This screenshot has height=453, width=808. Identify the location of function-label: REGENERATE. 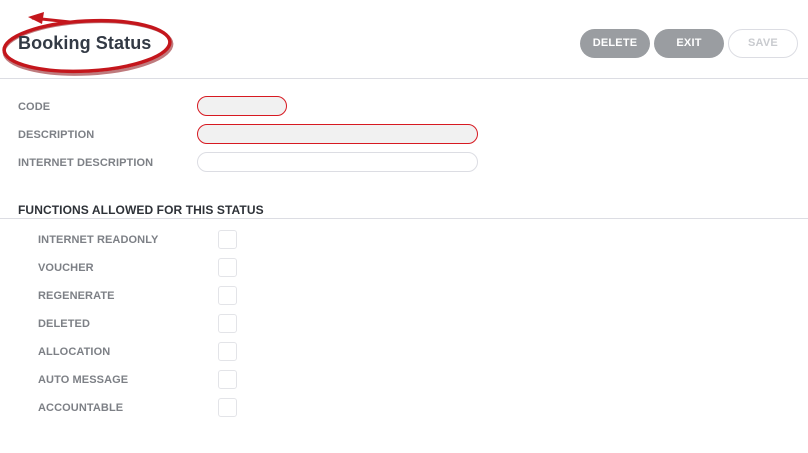
(76, 296).